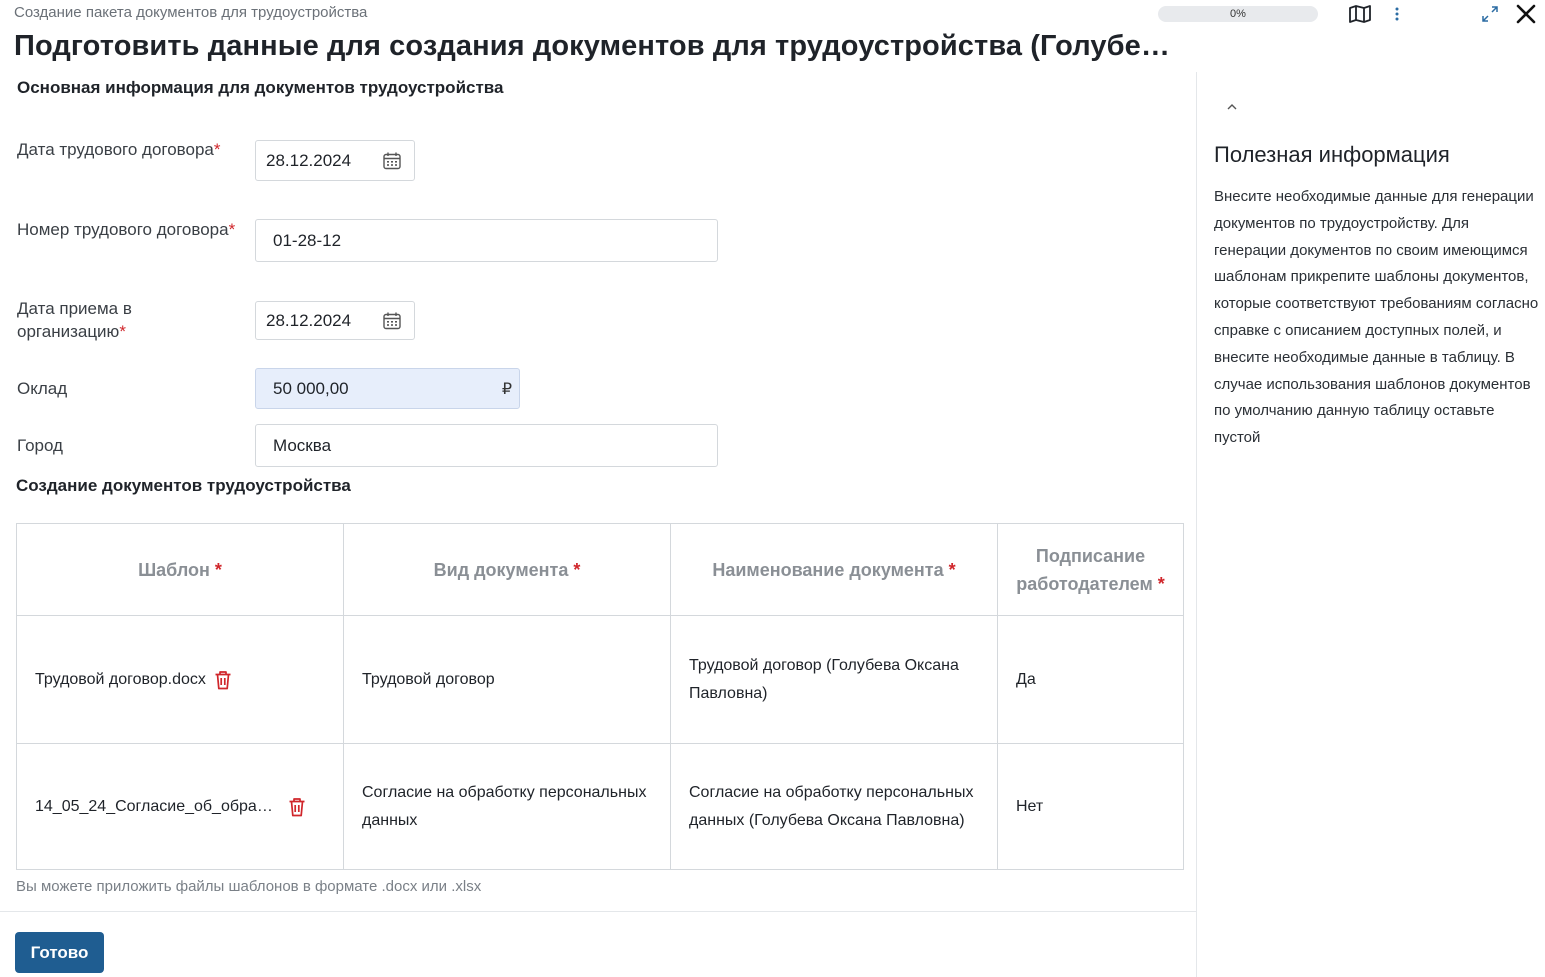 This screenshot has width=1545, height=977. What do you see at coordinates (828, 569) in the screenshot?
I see `column-header-text: Наименование документа` at bounding box center [828, 569].